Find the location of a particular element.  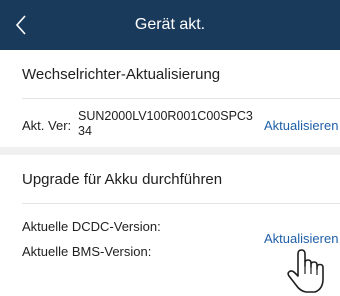

current-version-value: SUN2000LV100R001C00SPC3 is located at coordinates (165, 116).